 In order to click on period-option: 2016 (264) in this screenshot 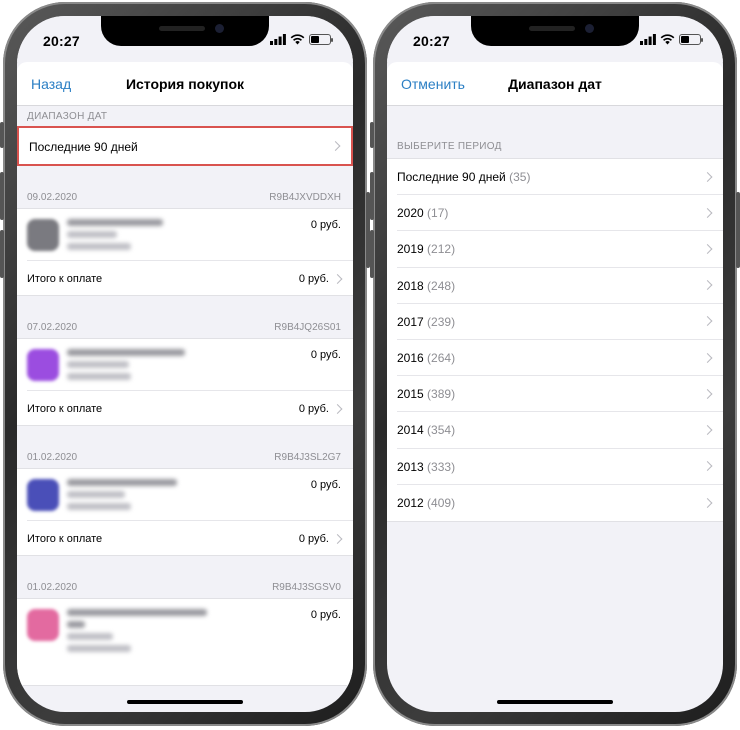, I will do `click(560, 358)`.